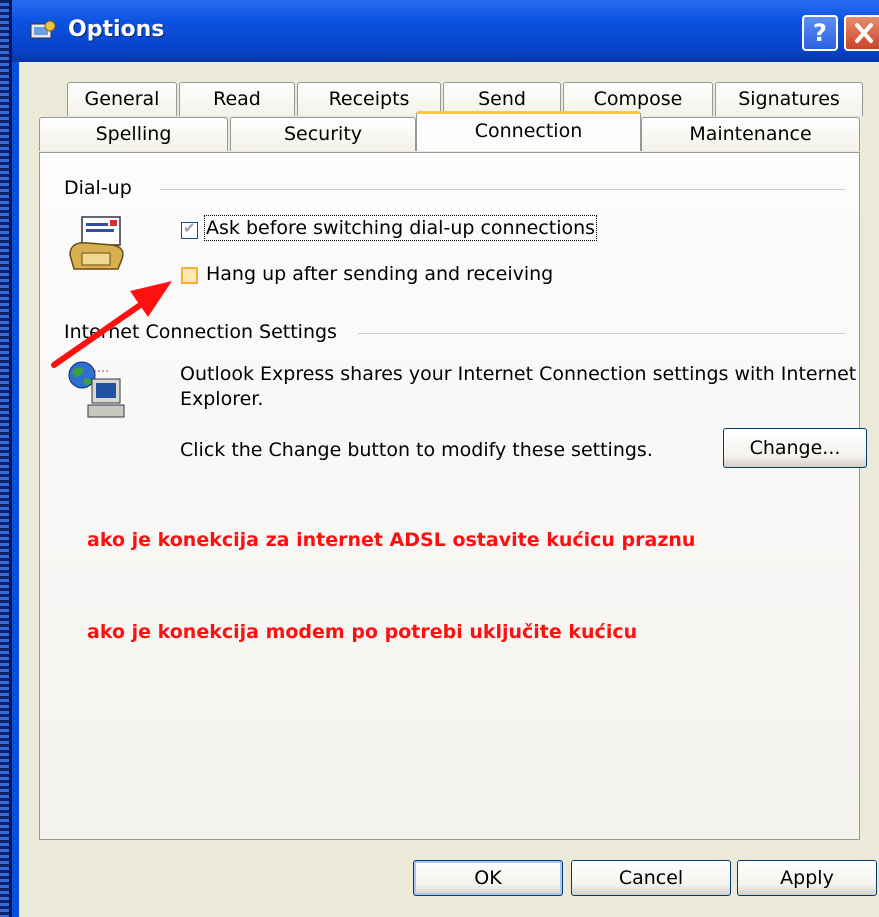  I want to click on tab-connection: Connection, so click(528, 131).